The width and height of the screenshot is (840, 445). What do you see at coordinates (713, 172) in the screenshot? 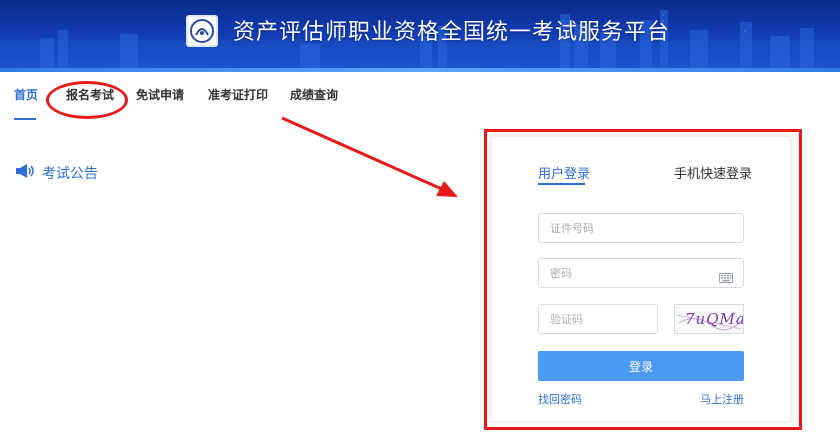
I see `tab-phone-login: 手机快速登录` at bounding box center [713, 172].